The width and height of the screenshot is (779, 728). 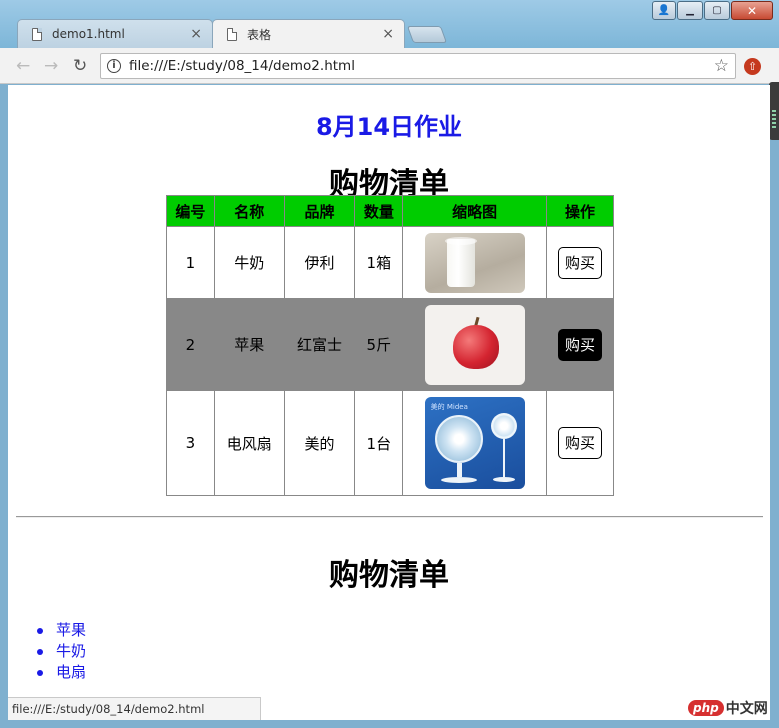 I want to click on watermark: php 中文网, so click(x=728, y=708).